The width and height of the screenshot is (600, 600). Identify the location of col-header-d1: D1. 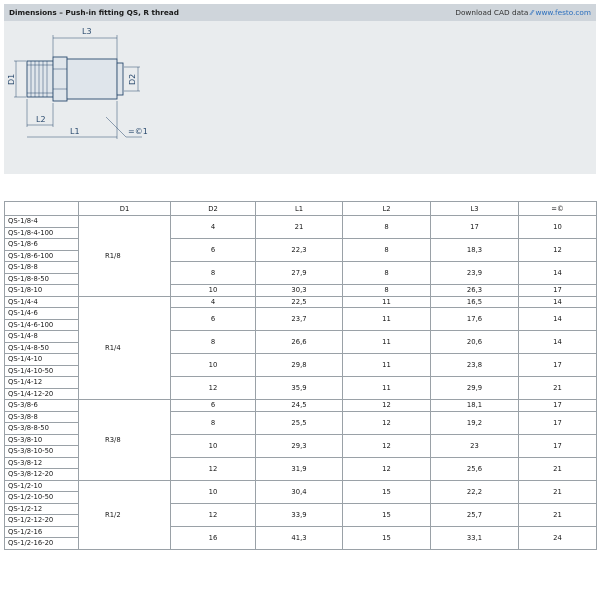
(124, 208).